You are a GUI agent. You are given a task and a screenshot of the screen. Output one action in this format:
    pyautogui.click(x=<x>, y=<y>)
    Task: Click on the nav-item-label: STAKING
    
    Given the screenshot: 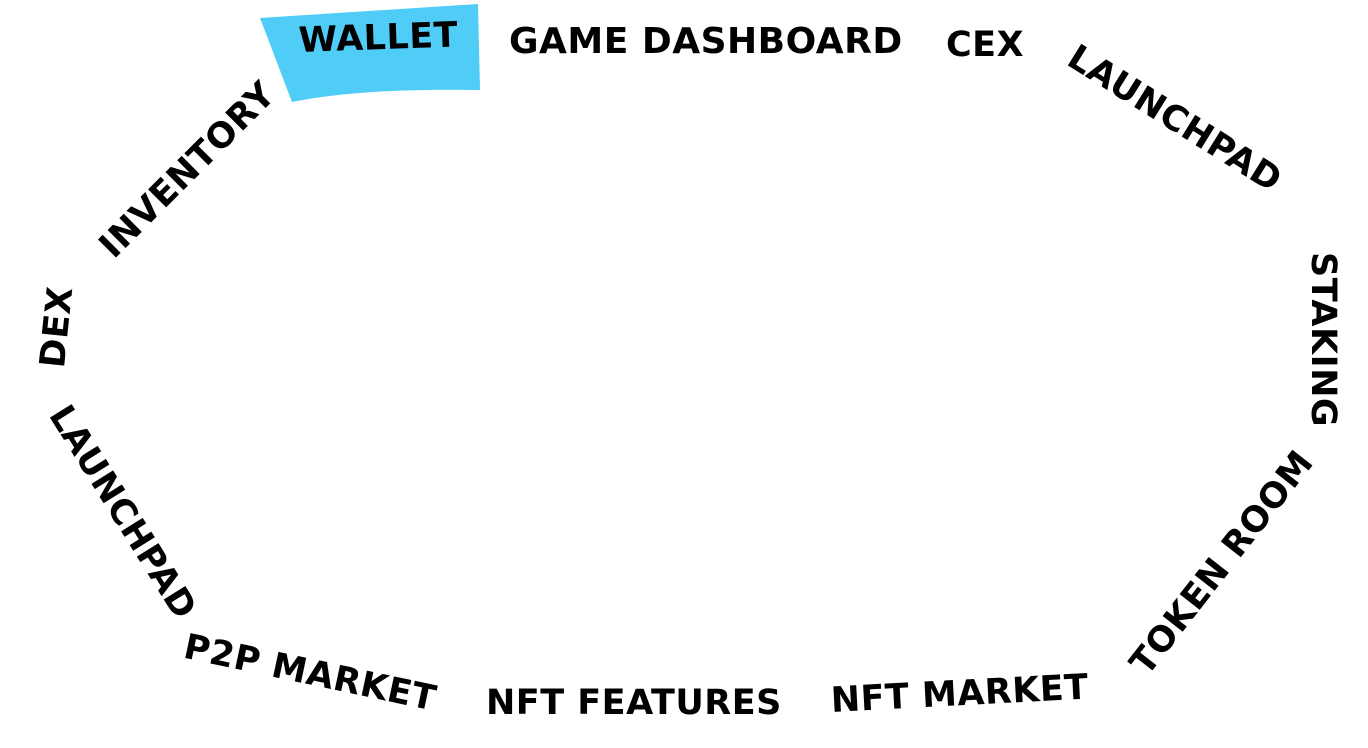 What is the action you would take?
    pyautogui.click(x=1323, y=340)
    